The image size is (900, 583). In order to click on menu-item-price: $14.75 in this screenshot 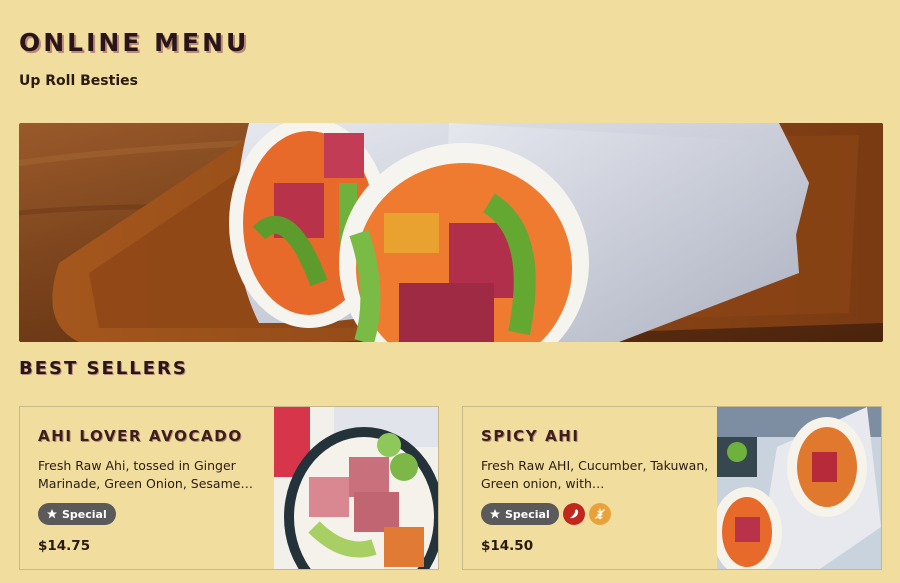, I will do `click(64, 546)`.